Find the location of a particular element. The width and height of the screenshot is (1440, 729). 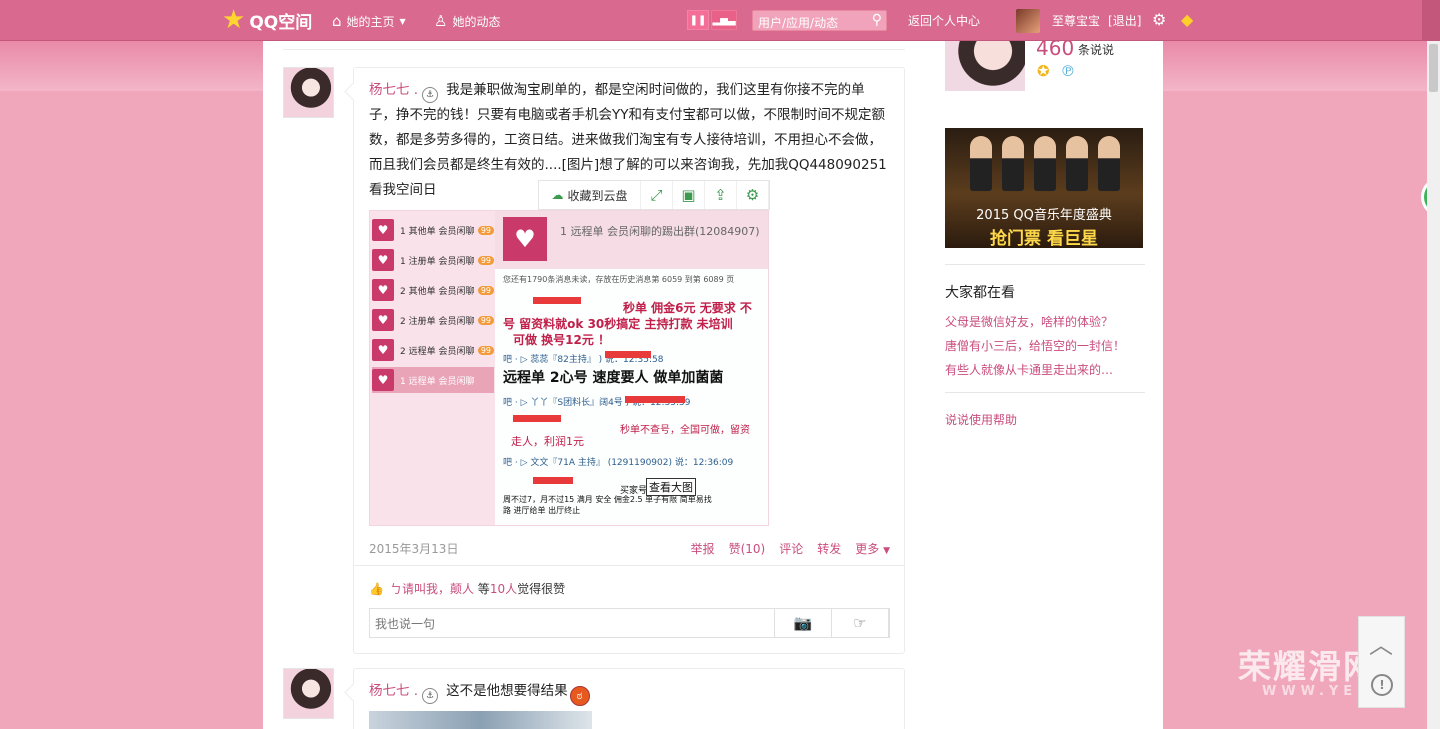

search-icon: ⚲ is located at coordinates (877, 20).